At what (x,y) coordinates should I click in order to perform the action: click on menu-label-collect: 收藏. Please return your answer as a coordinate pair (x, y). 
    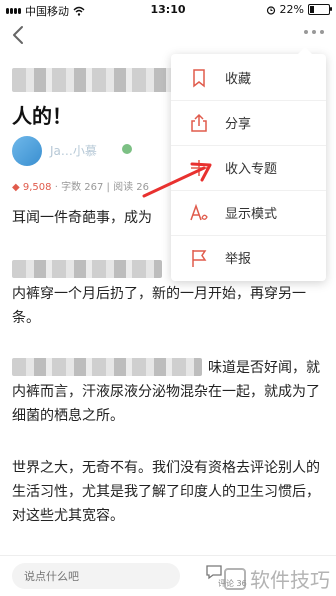
    Looking at the image, I should click on (238, 79).